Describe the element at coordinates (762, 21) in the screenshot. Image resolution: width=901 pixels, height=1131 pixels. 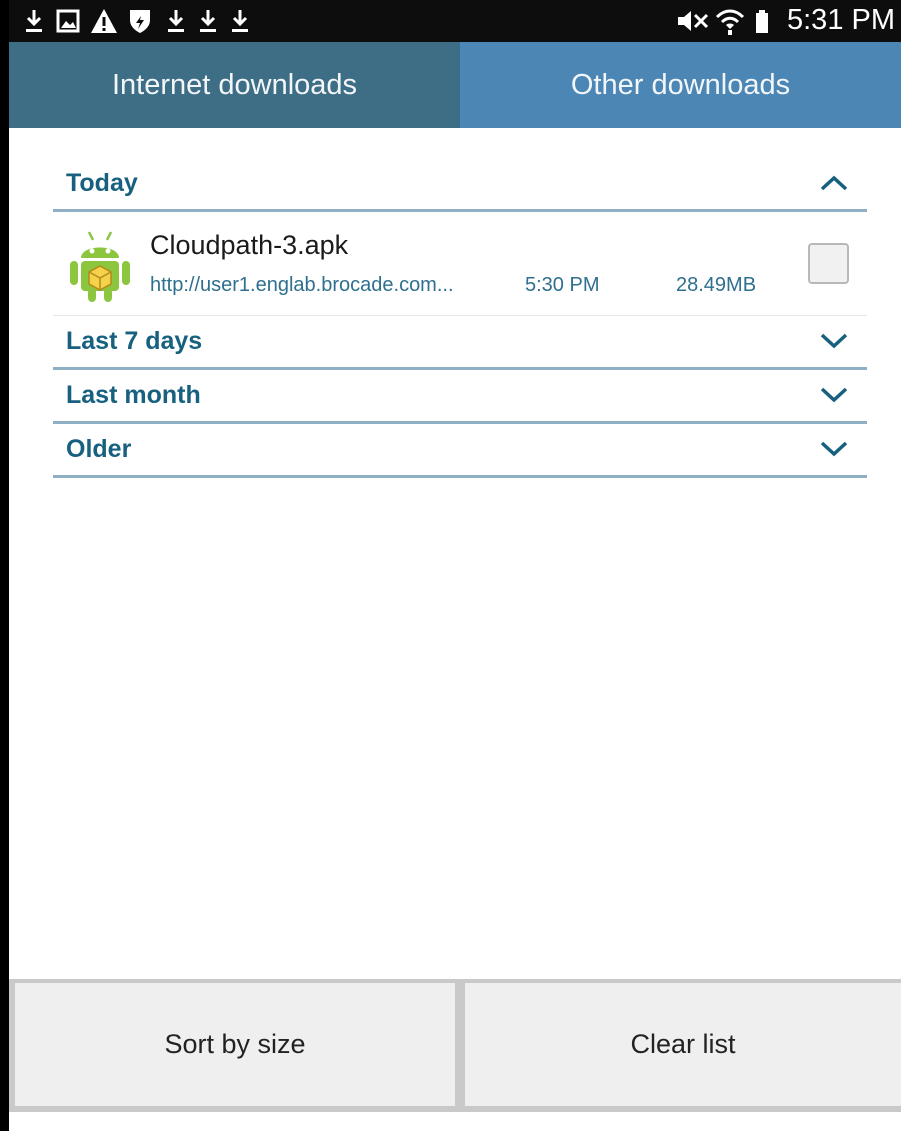
I see `battery-icon` at that location.